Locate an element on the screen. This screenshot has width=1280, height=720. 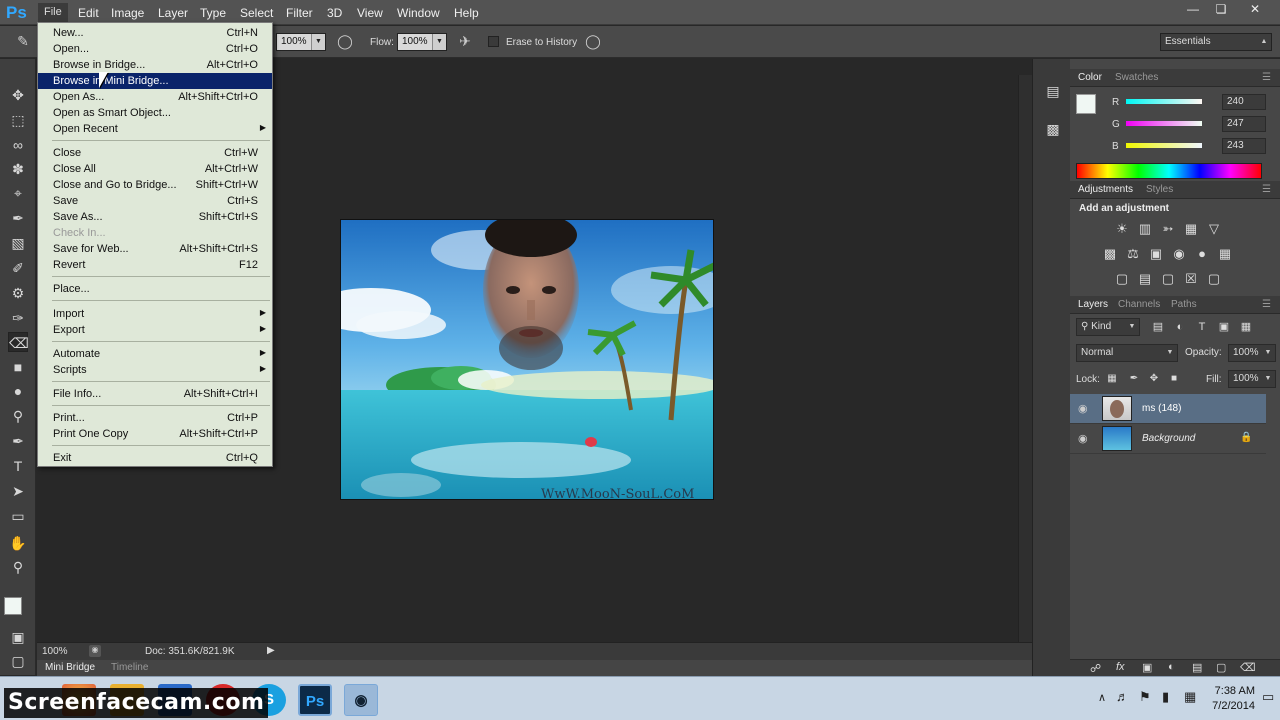
black-white-icon: ▣ is located at coordinates (1156, 254).